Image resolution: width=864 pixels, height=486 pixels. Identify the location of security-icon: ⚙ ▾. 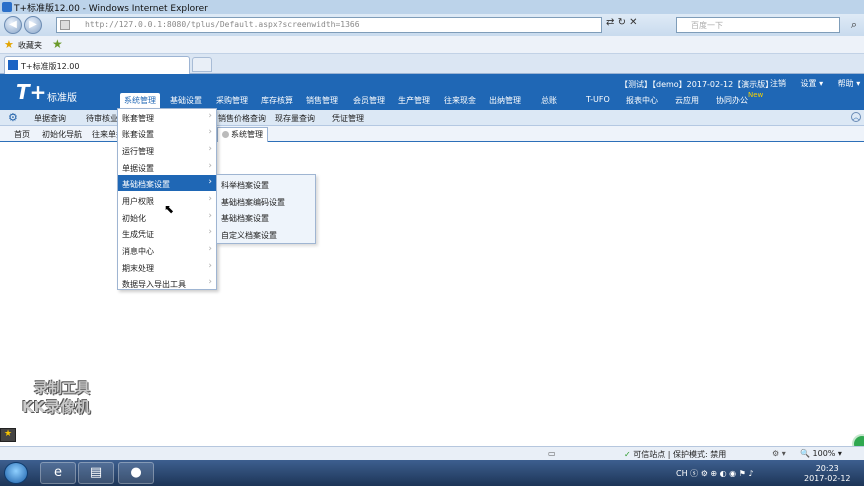
(779, 453).